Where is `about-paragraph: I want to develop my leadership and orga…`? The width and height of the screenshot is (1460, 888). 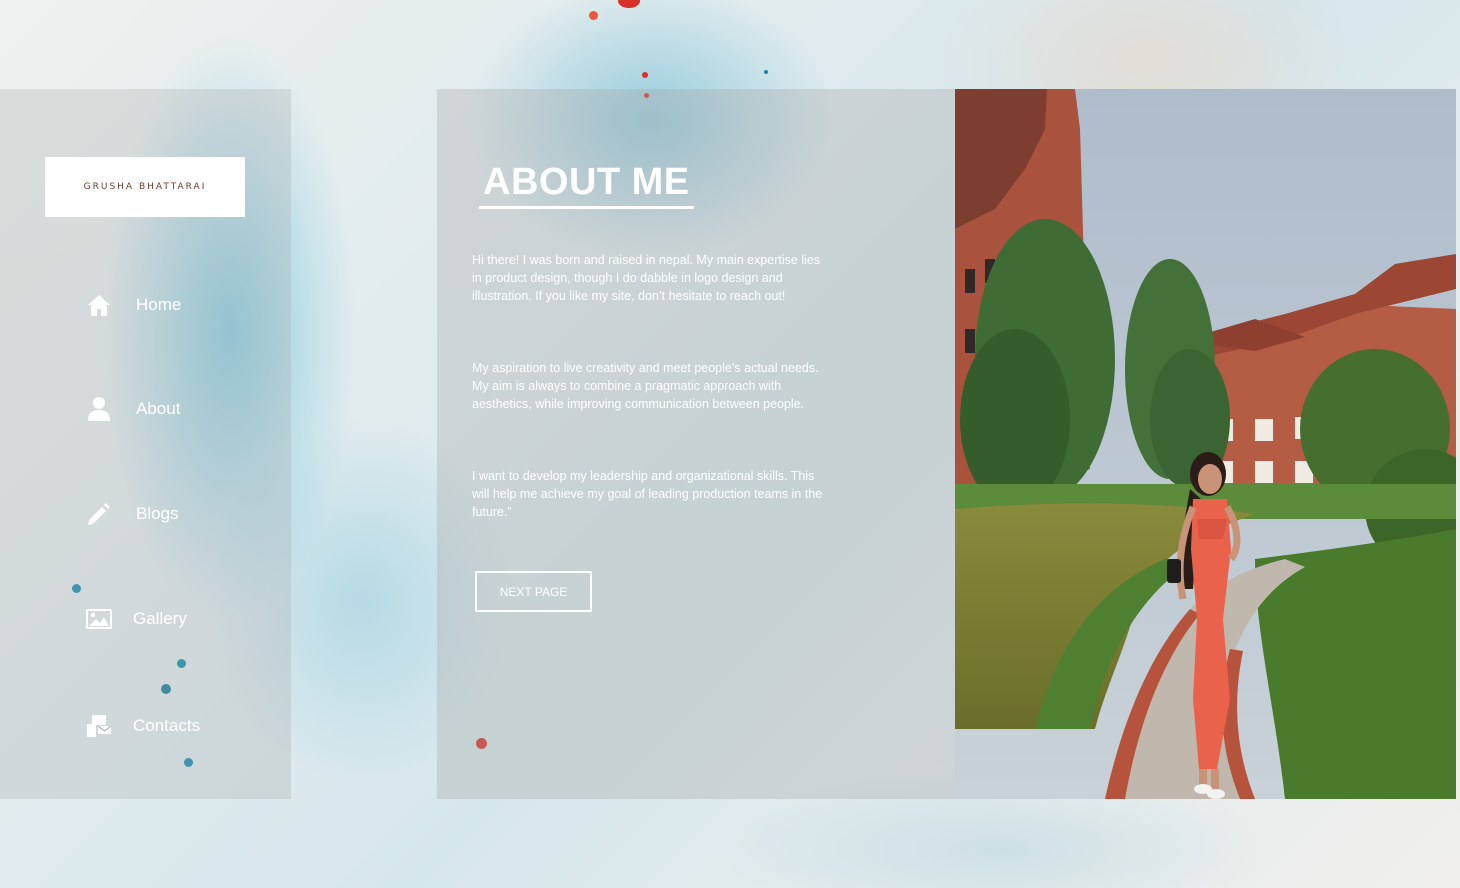
about-paragraph: I want to develop my leadership and orga… is located at coordinates (647, 494).